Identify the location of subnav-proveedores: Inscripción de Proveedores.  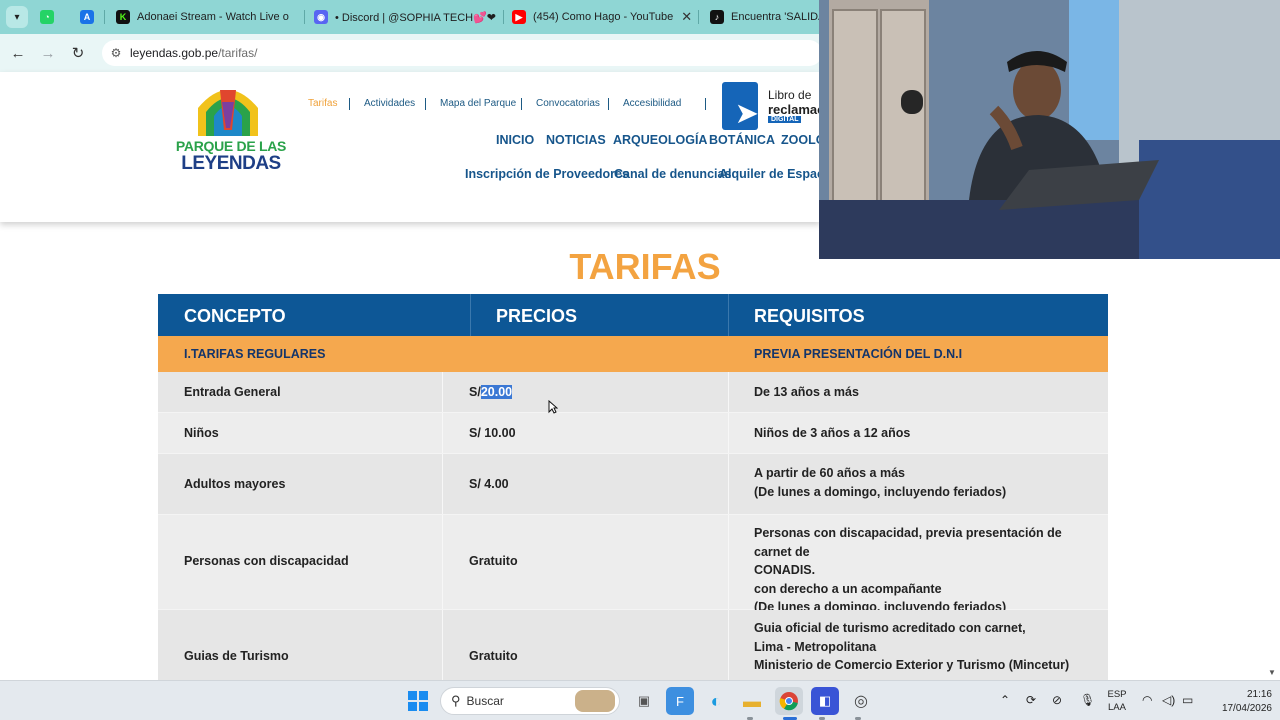
(547, 174).